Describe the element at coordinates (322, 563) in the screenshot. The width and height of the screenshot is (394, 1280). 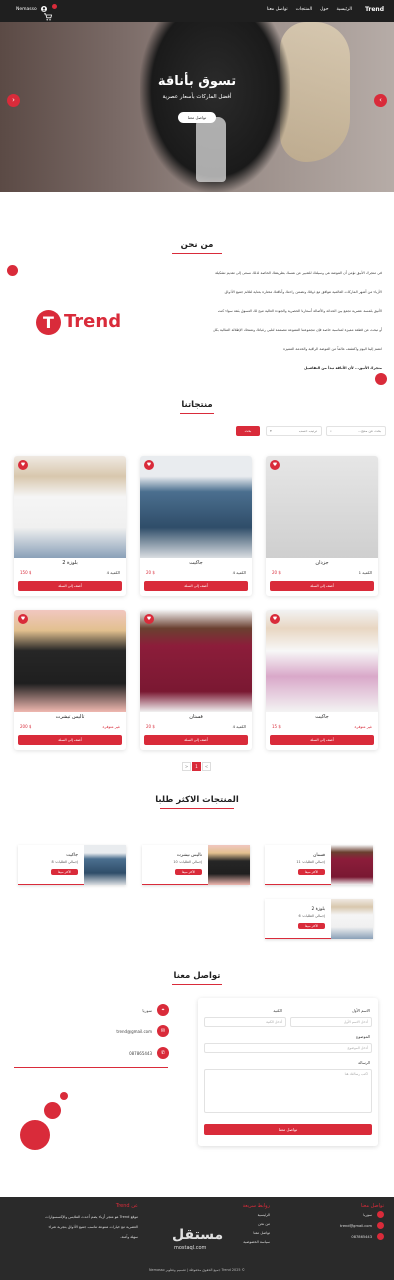
I see `product-name: جزدان` at that location.